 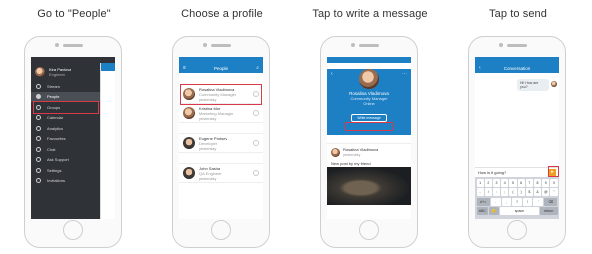 I want to click on key: ), so click(x=521, y=192).